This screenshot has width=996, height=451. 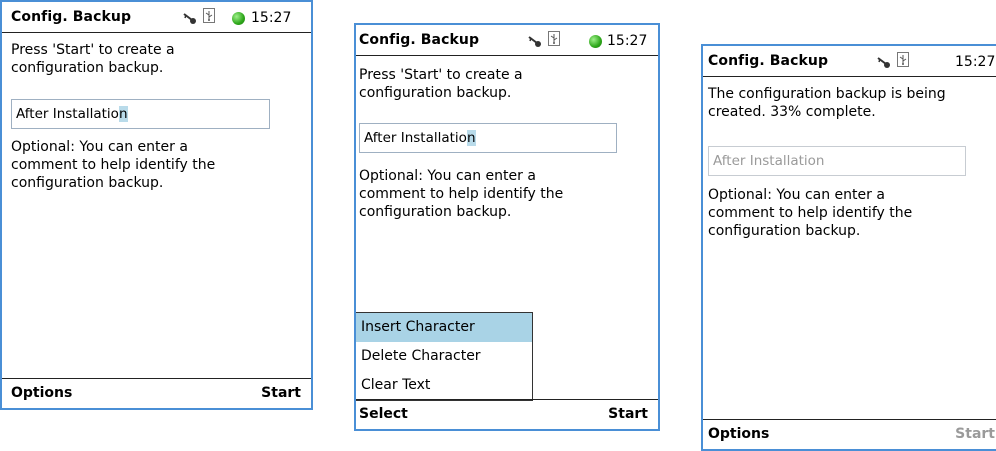 I want to click on softkey-bar: Select Start, so click(x=507, y=414).